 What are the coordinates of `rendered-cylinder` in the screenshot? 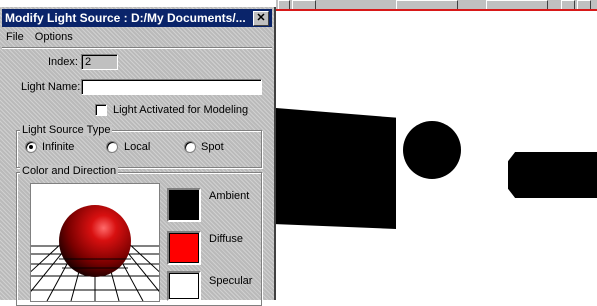 It's located at (552, 175).